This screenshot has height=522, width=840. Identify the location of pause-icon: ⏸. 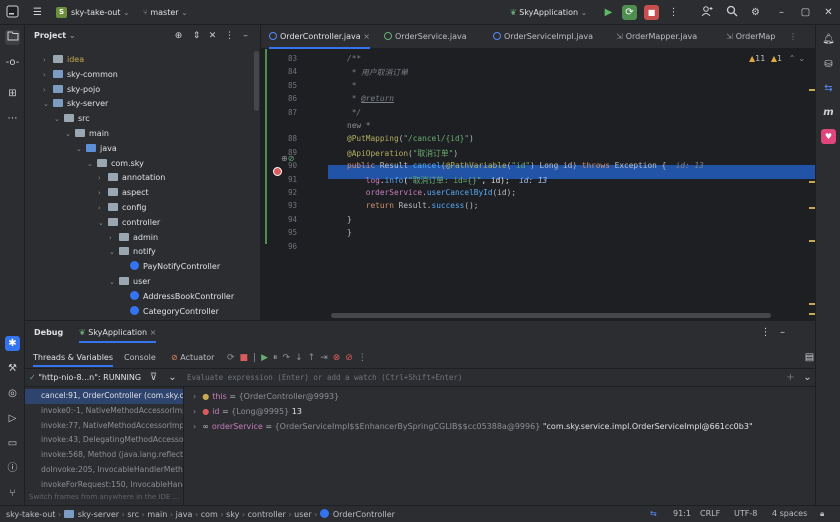
(278, 358).